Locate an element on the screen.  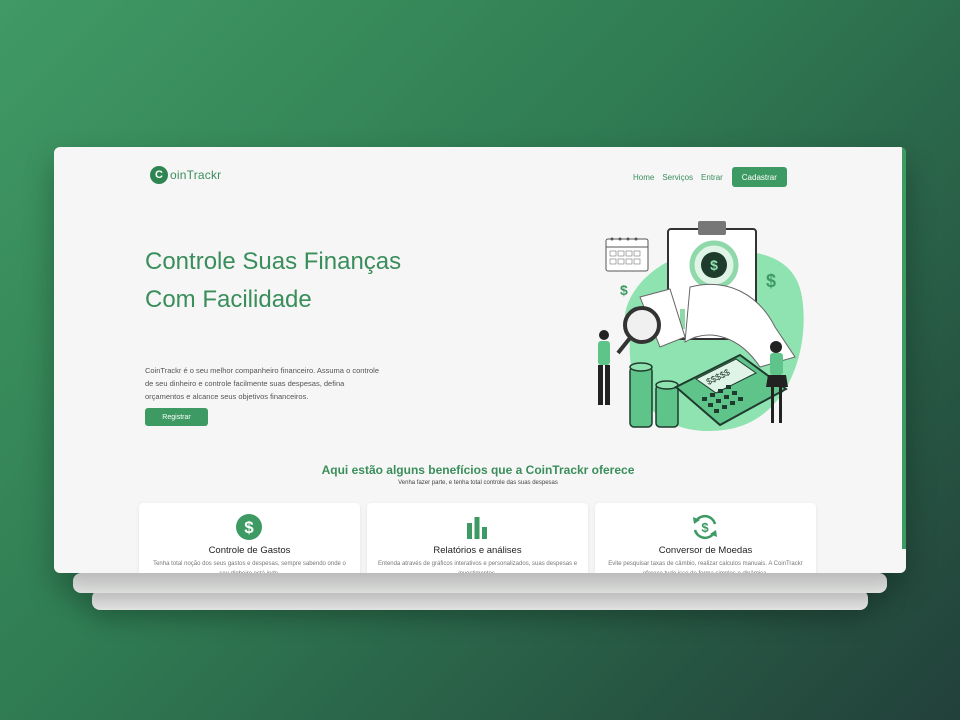
man-figure is located at coordinates (604, 367).